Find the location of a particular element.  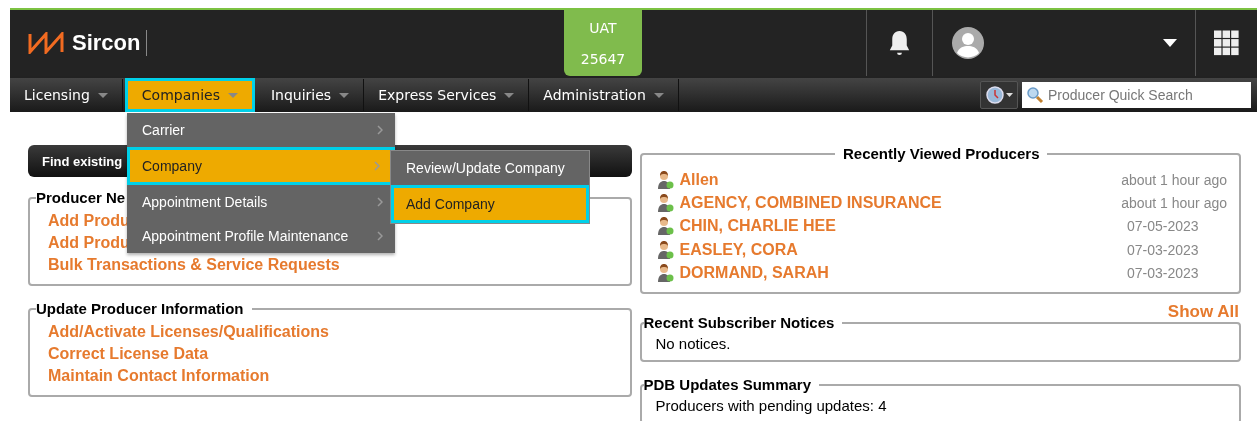

nav-tab: Inquiries is located at coordinates (310, 95).